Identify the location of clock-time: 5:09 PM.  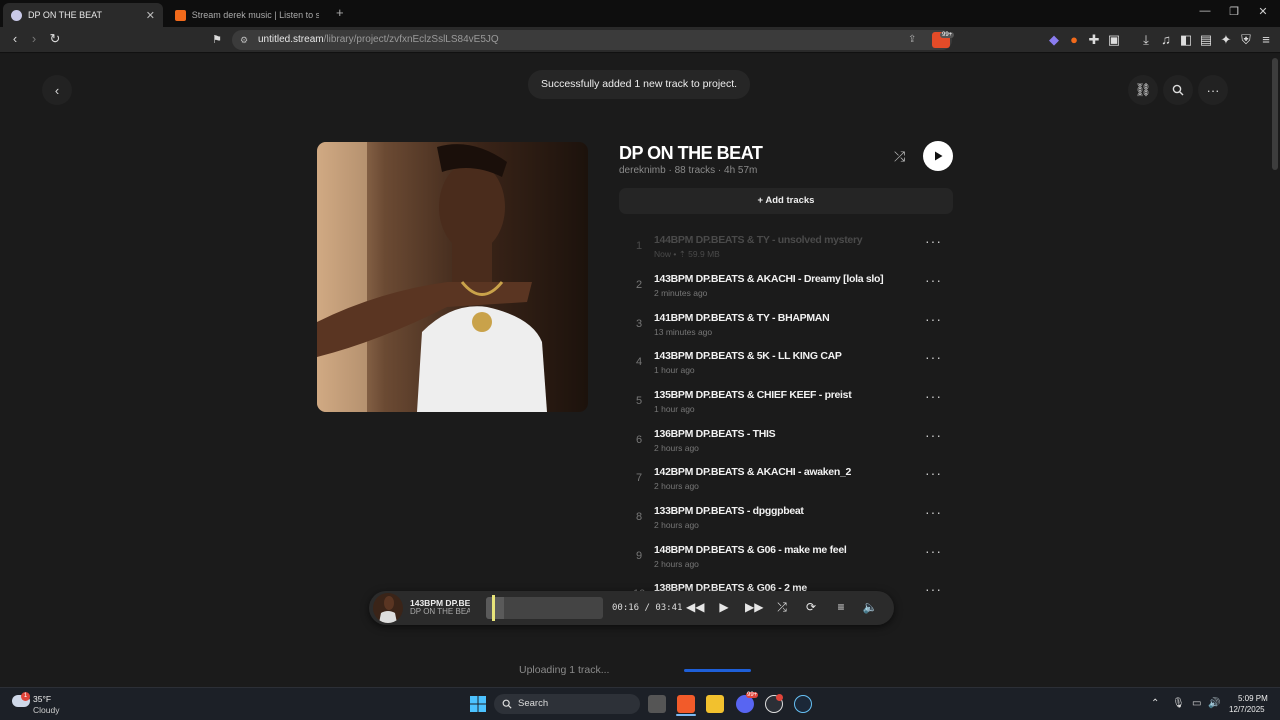
(1253, 698).